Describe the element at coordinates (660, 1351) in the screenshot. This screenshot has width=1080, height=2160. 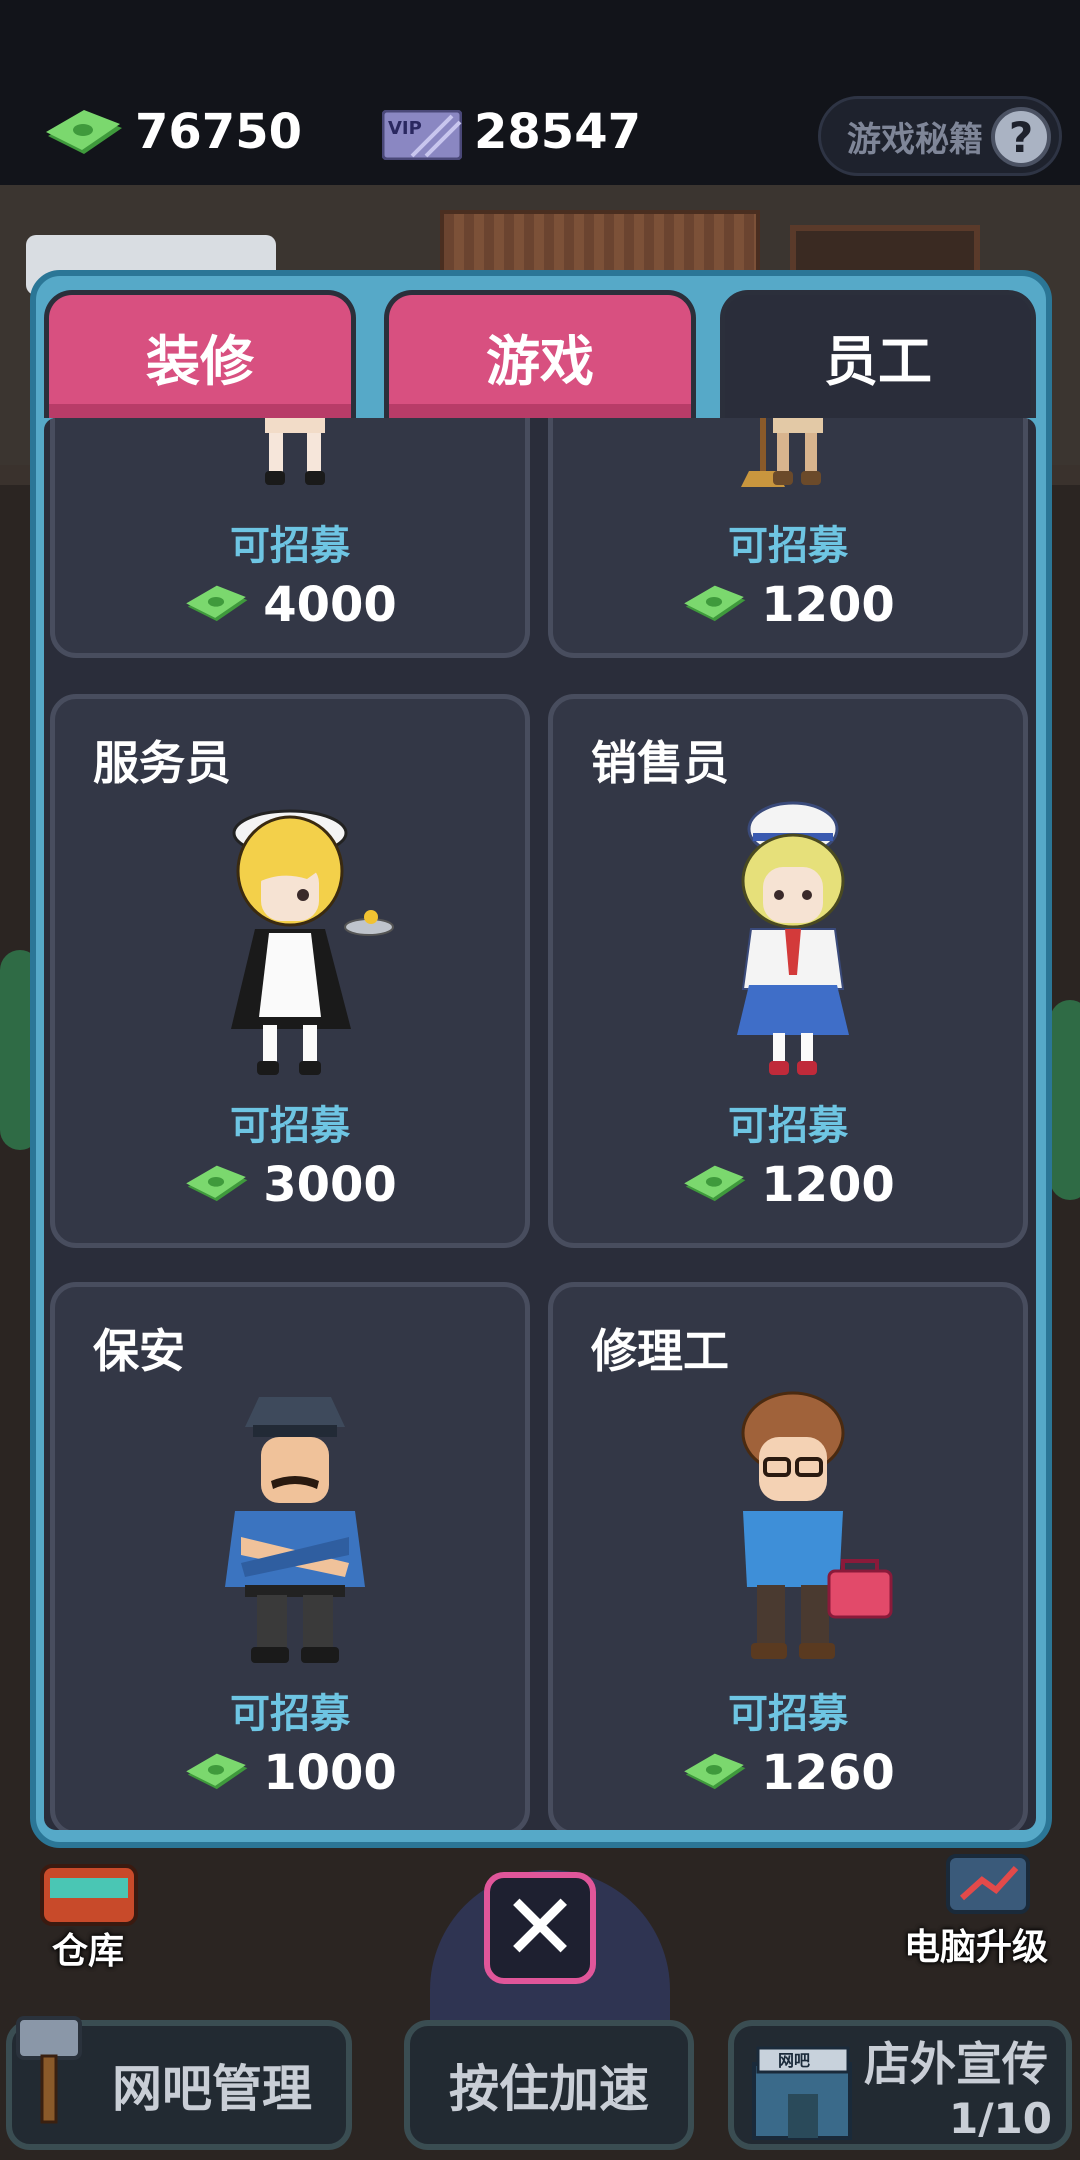
I see `staff-role-name: 修理工` at that location.